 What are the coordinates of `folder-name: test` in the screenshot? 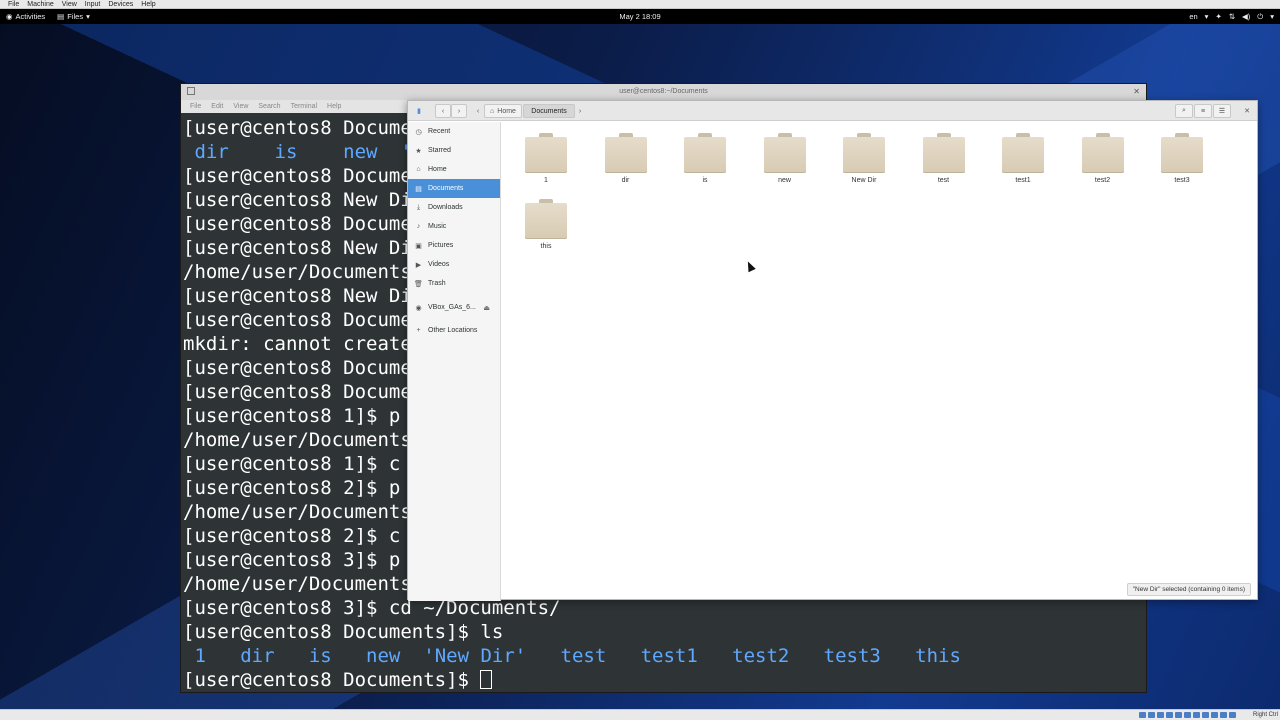 It's located at (943, 180).